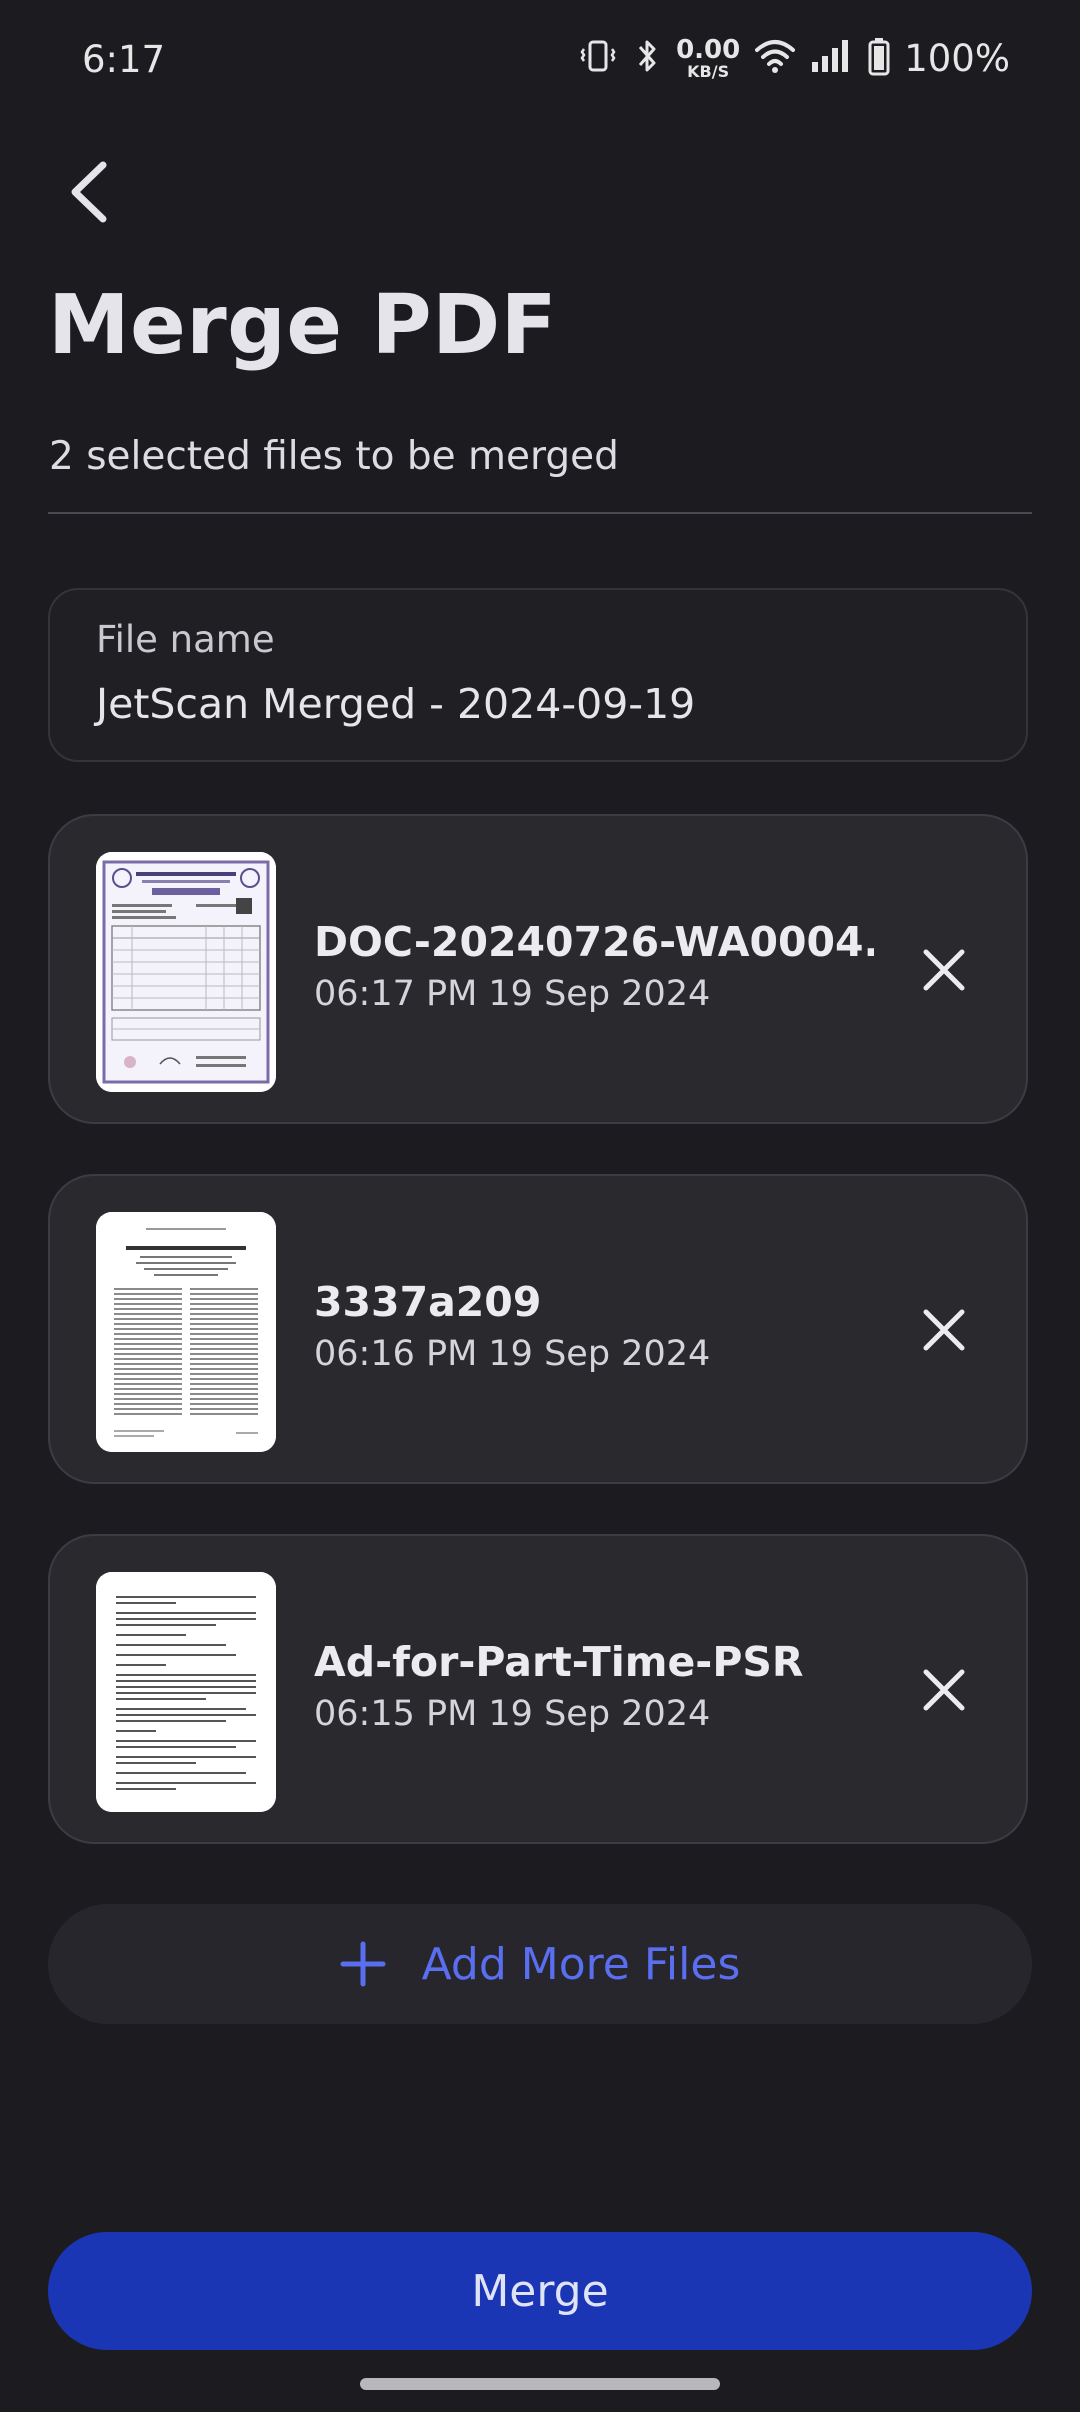 Image resolution: width=1080 pixels, height=2412 pixels. What do you see at coordinates (708, 49) in the screenshot?
I see `net-speed-value: 0.00` at bounding box center [708, 49].